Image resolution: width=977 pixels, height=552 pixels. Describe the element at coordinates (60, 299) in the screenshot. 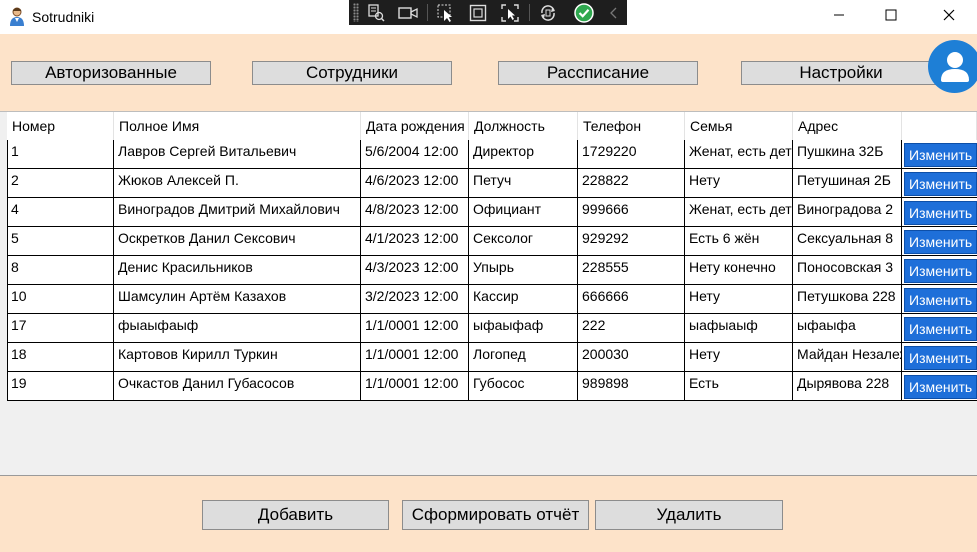

I see `cell-number: 10` at that location.